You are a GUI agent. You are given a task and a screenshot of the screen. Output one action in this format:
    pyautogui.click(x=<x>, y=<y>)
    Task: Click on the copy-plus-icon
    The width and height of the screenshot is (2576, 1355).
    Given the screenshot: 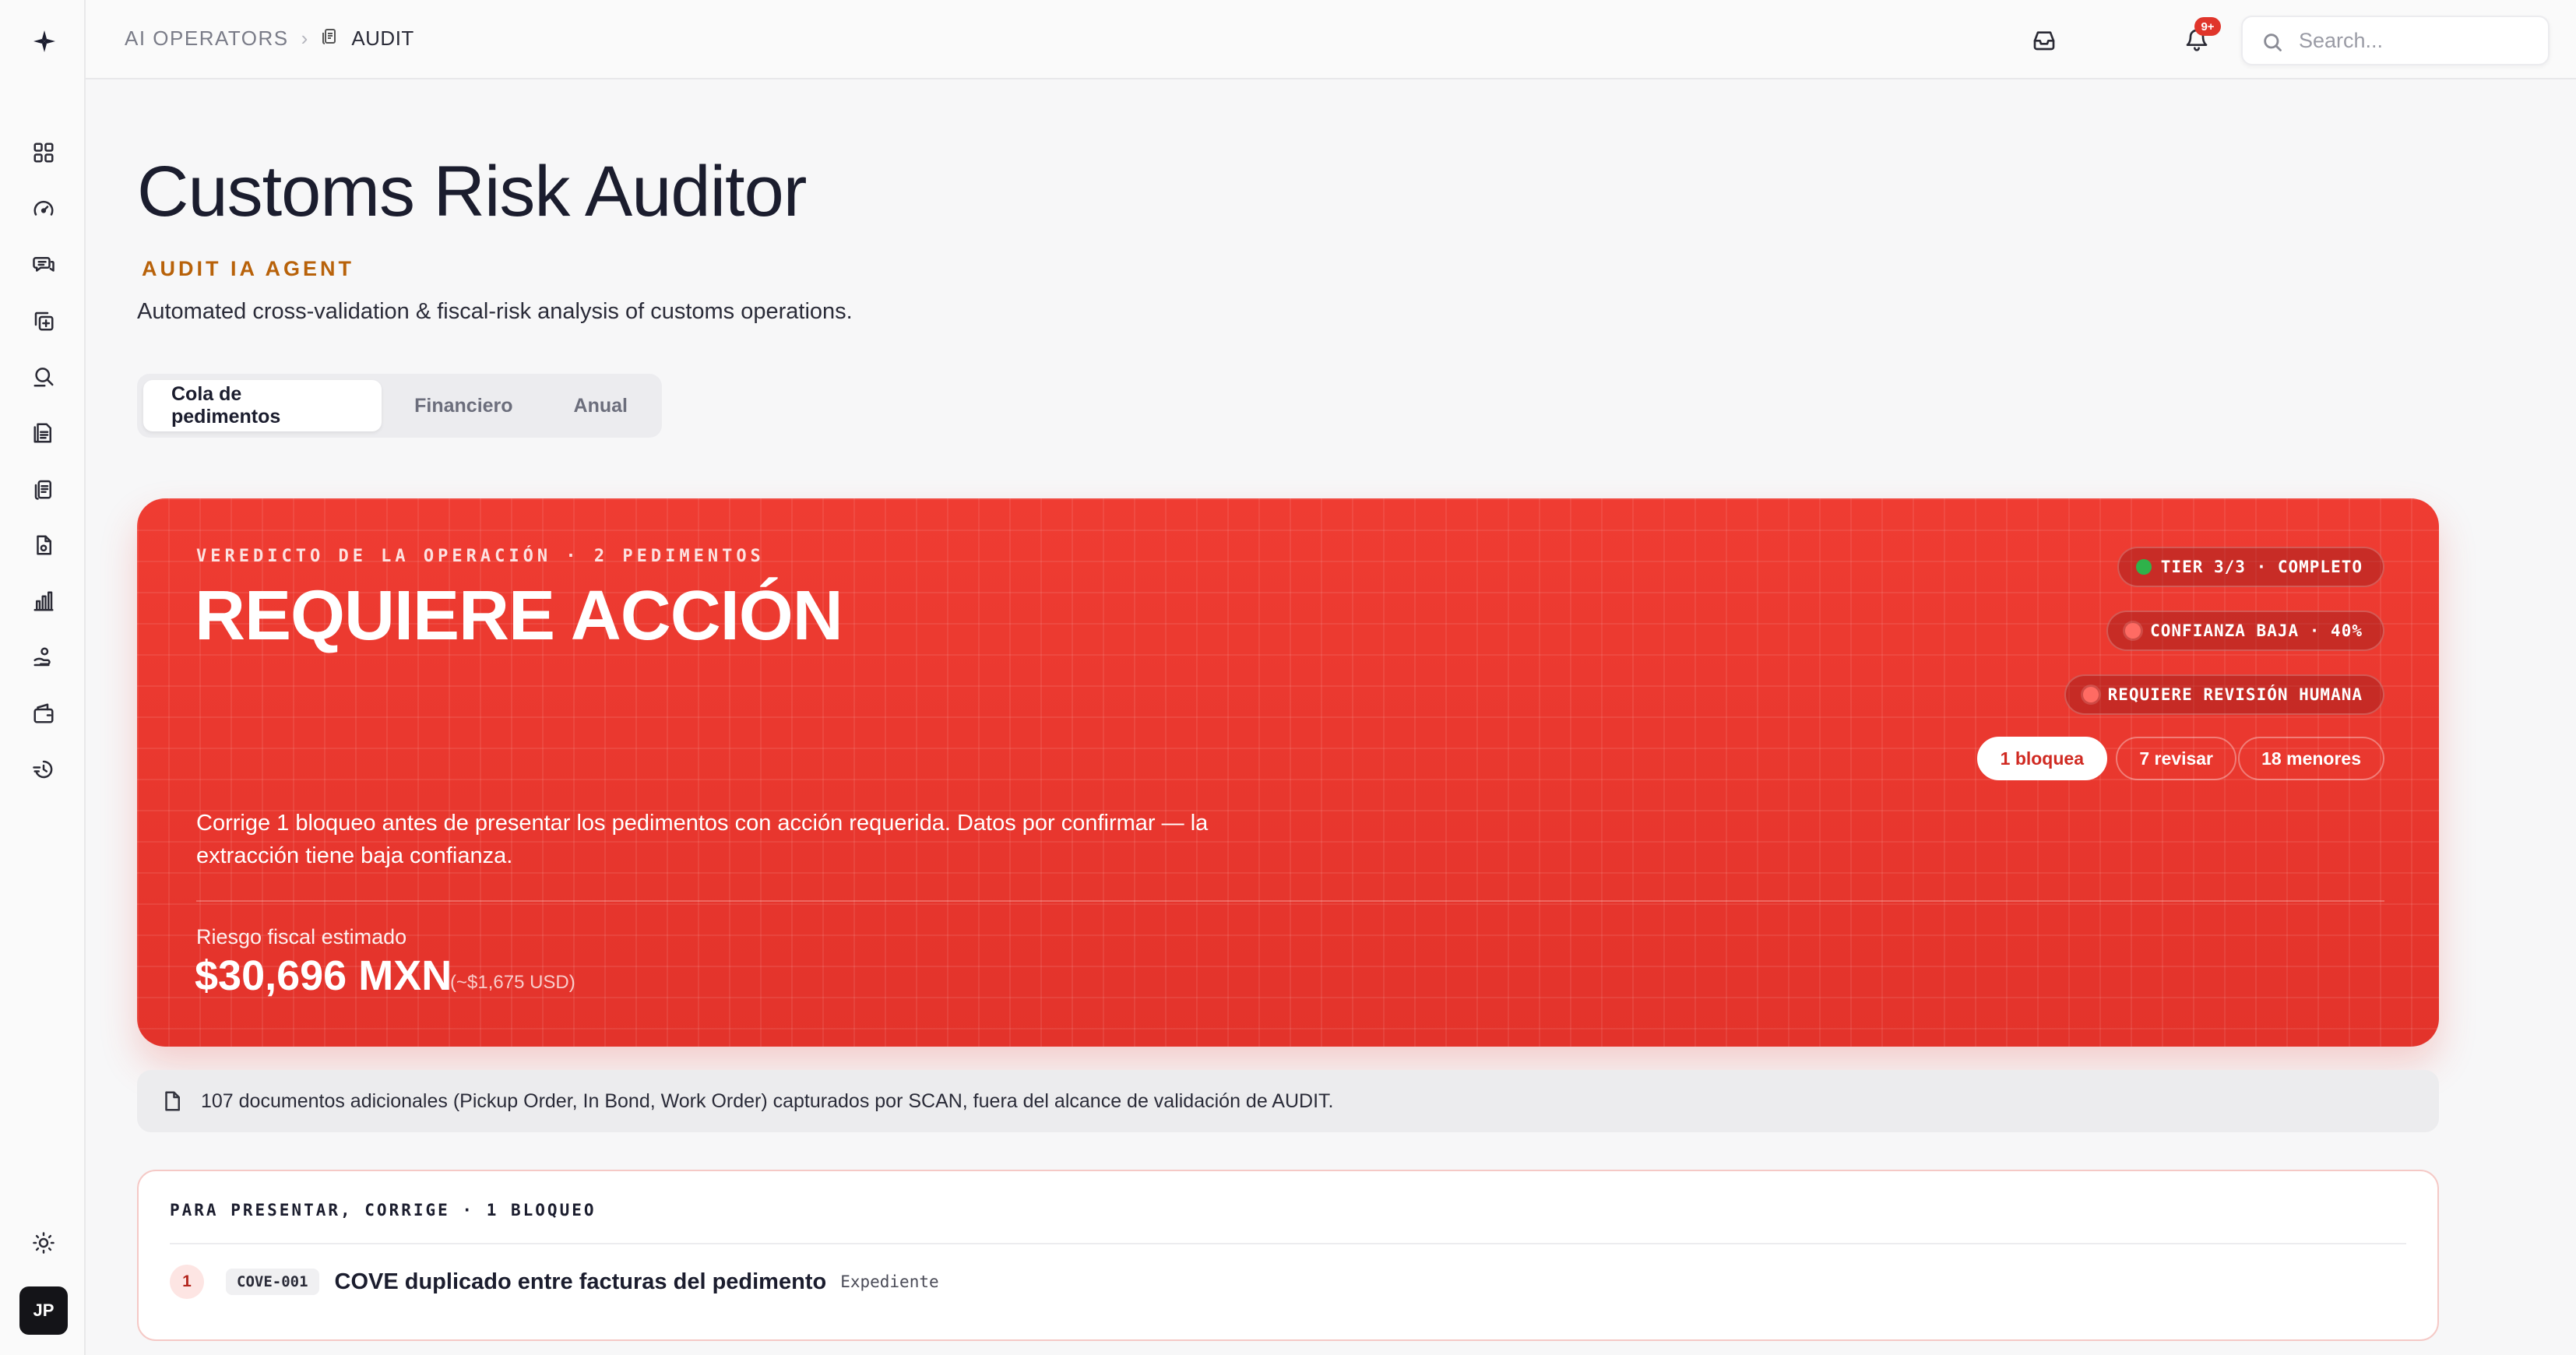 What is the action you would take?
    pyautogui.click(x=44, y=321)
    